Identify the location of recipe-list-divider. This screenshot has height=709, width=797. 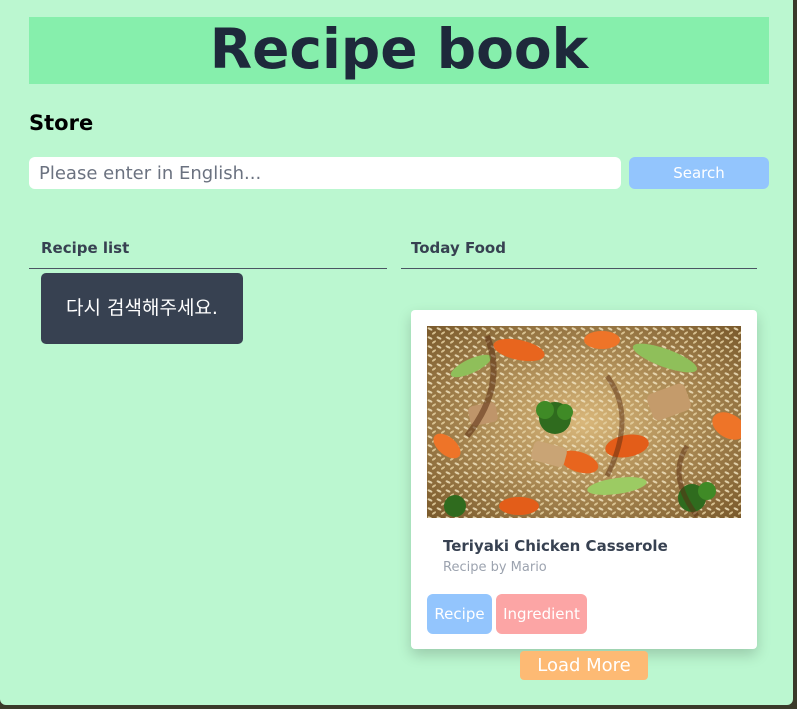
(208, 268).